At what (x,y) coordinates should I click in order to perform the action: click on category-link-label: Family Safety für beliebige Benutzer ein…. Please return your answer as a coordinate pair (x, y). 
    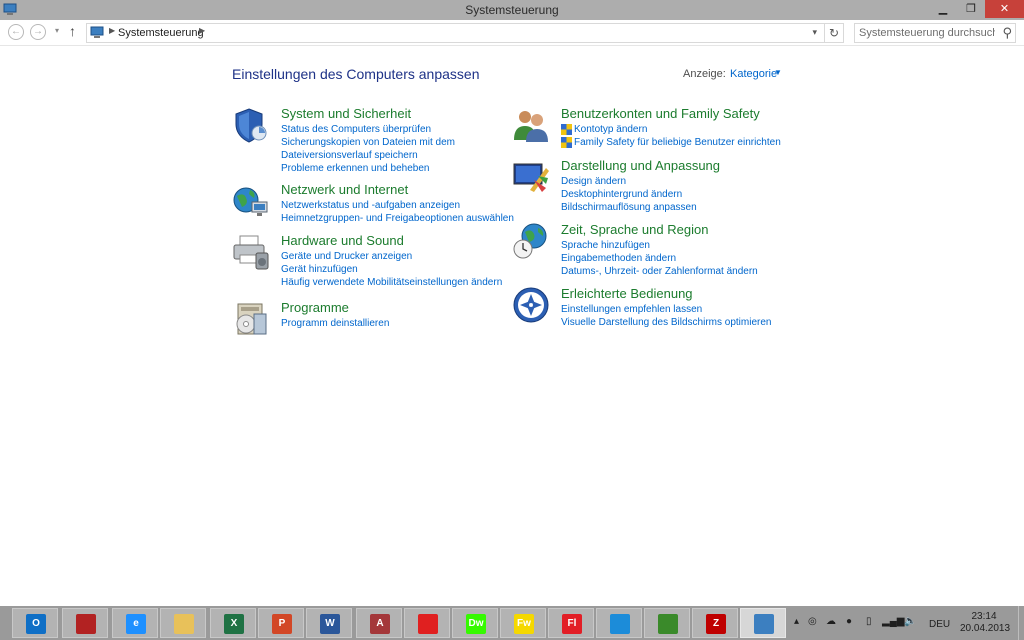
    Looking at the image, I should click on (677, 142).